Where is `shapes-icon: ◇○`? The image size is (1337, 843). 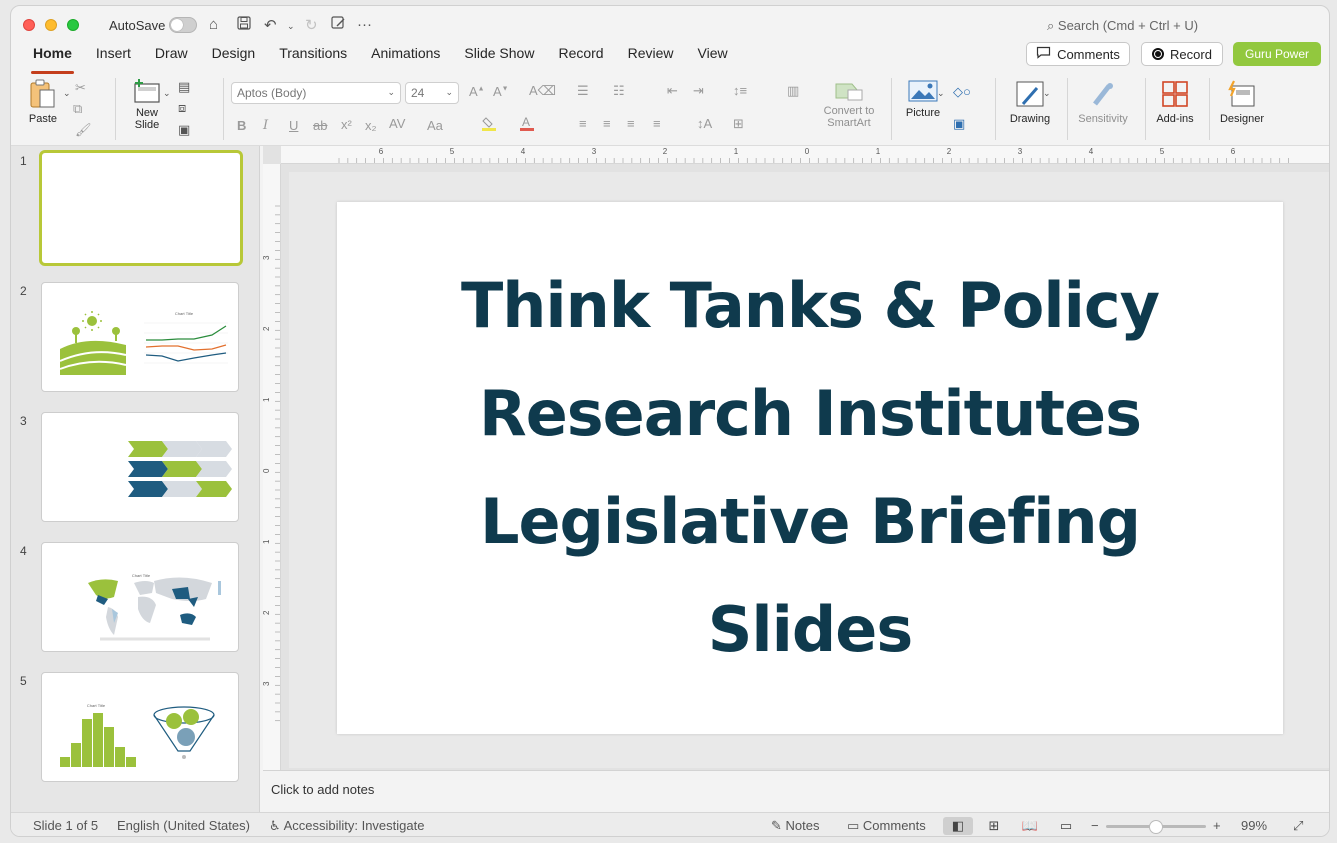 shapes-icon: ◇○ is located at coordinates (962, 92).